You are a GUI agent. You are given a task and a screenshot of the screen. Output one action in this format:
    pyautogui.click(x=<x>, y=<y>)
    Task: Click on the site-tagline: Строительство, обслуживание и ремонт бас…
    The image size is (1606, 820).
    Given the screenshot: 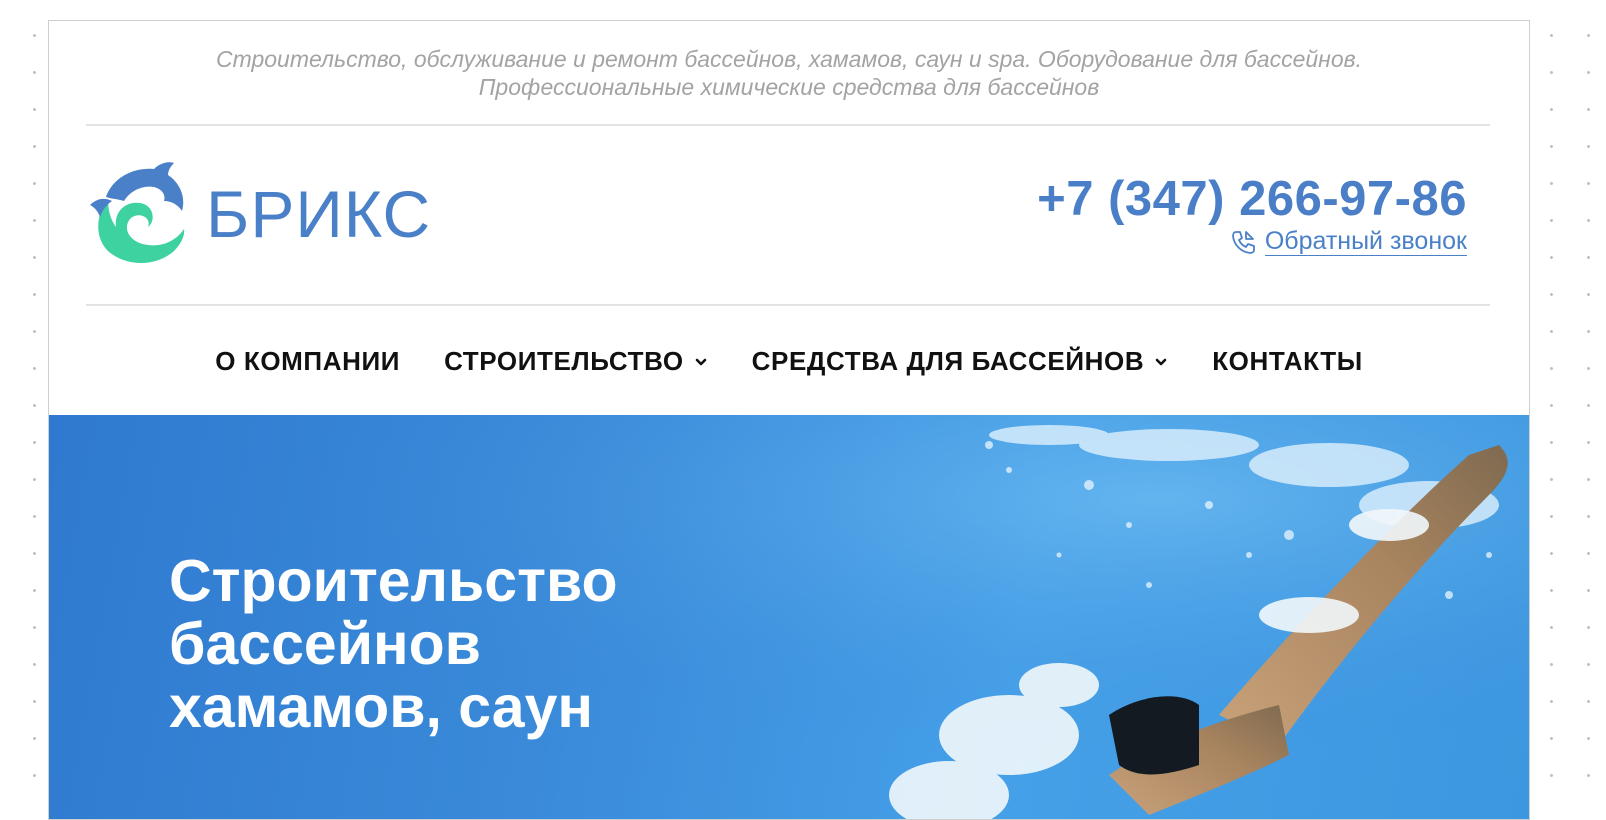 What is the action you would take?
    pyautogui.click(x=789, y=73)
    